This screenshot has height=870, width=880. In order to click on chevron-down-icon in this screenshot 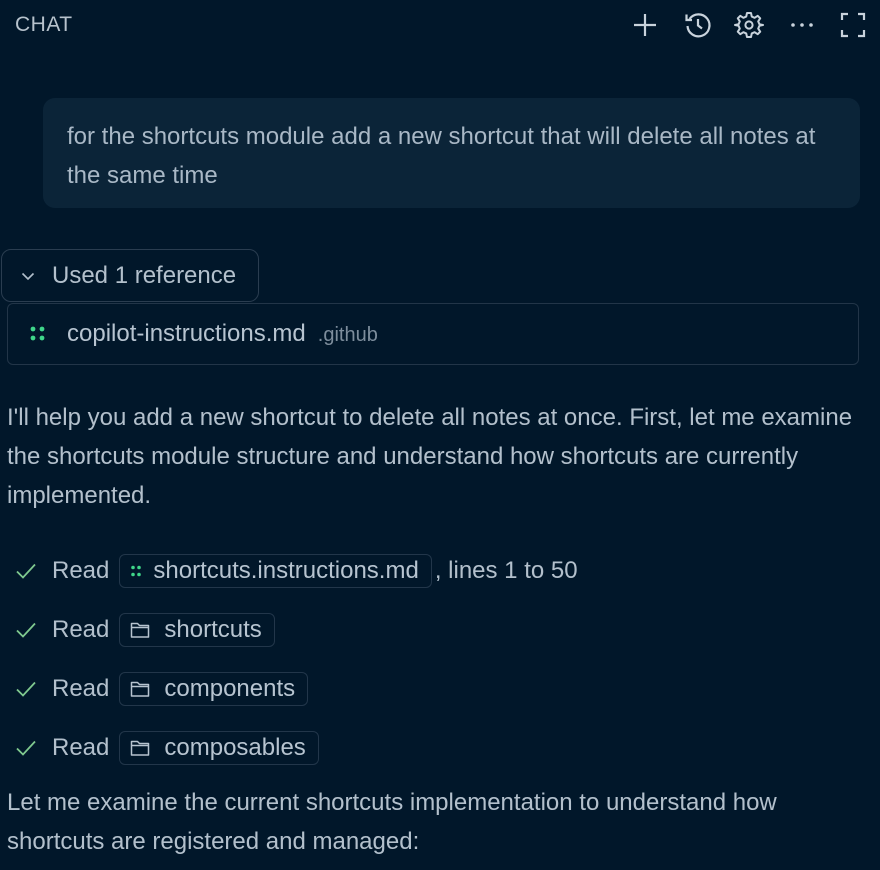, I will do `click(28, 276)`.